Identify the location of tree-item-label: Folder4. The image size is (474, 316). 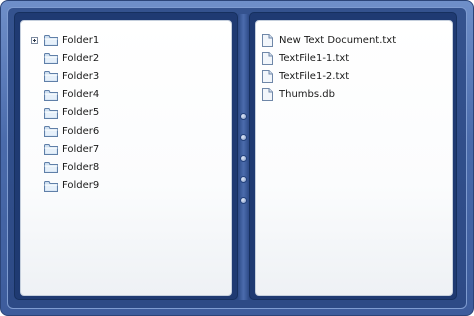
(81, 95).